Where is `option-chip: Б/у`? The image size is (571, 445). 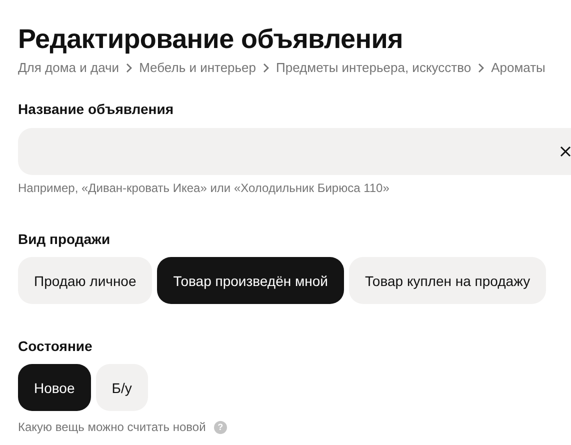 option-chip: Б/у is located at coordinates (122, 387).